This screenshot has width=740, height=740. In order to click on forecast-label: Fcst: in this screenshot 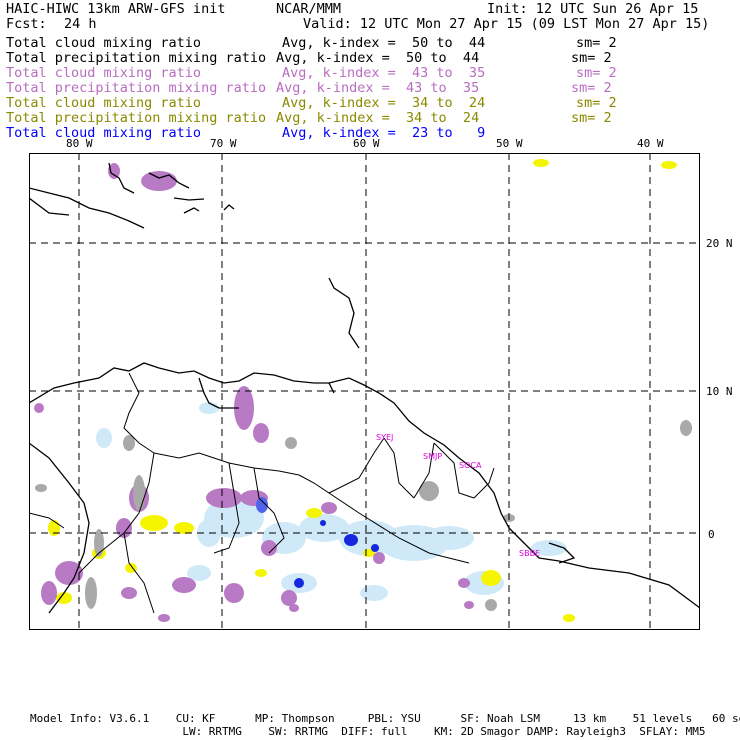, I will do `click(26, 24)`.